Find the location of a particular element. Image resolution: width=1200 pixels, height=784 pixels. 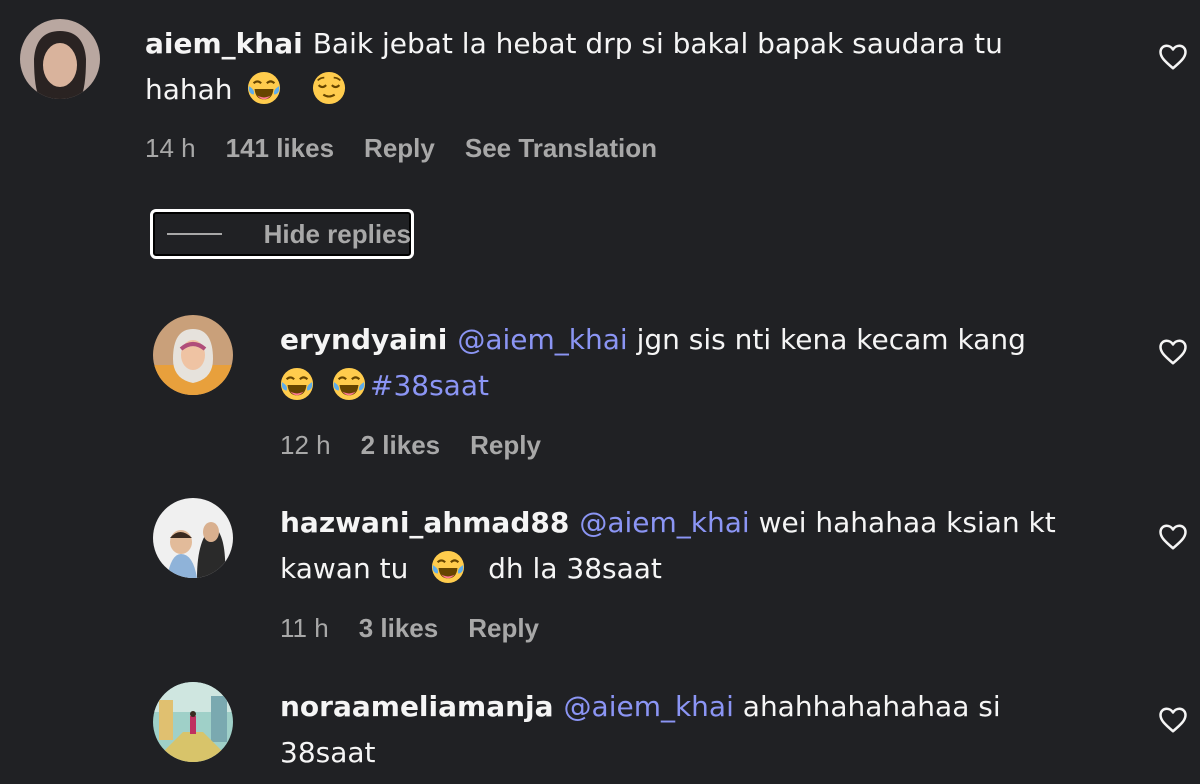

reply-body: ahahhahahahaa si is located at coordinates (871, 706).